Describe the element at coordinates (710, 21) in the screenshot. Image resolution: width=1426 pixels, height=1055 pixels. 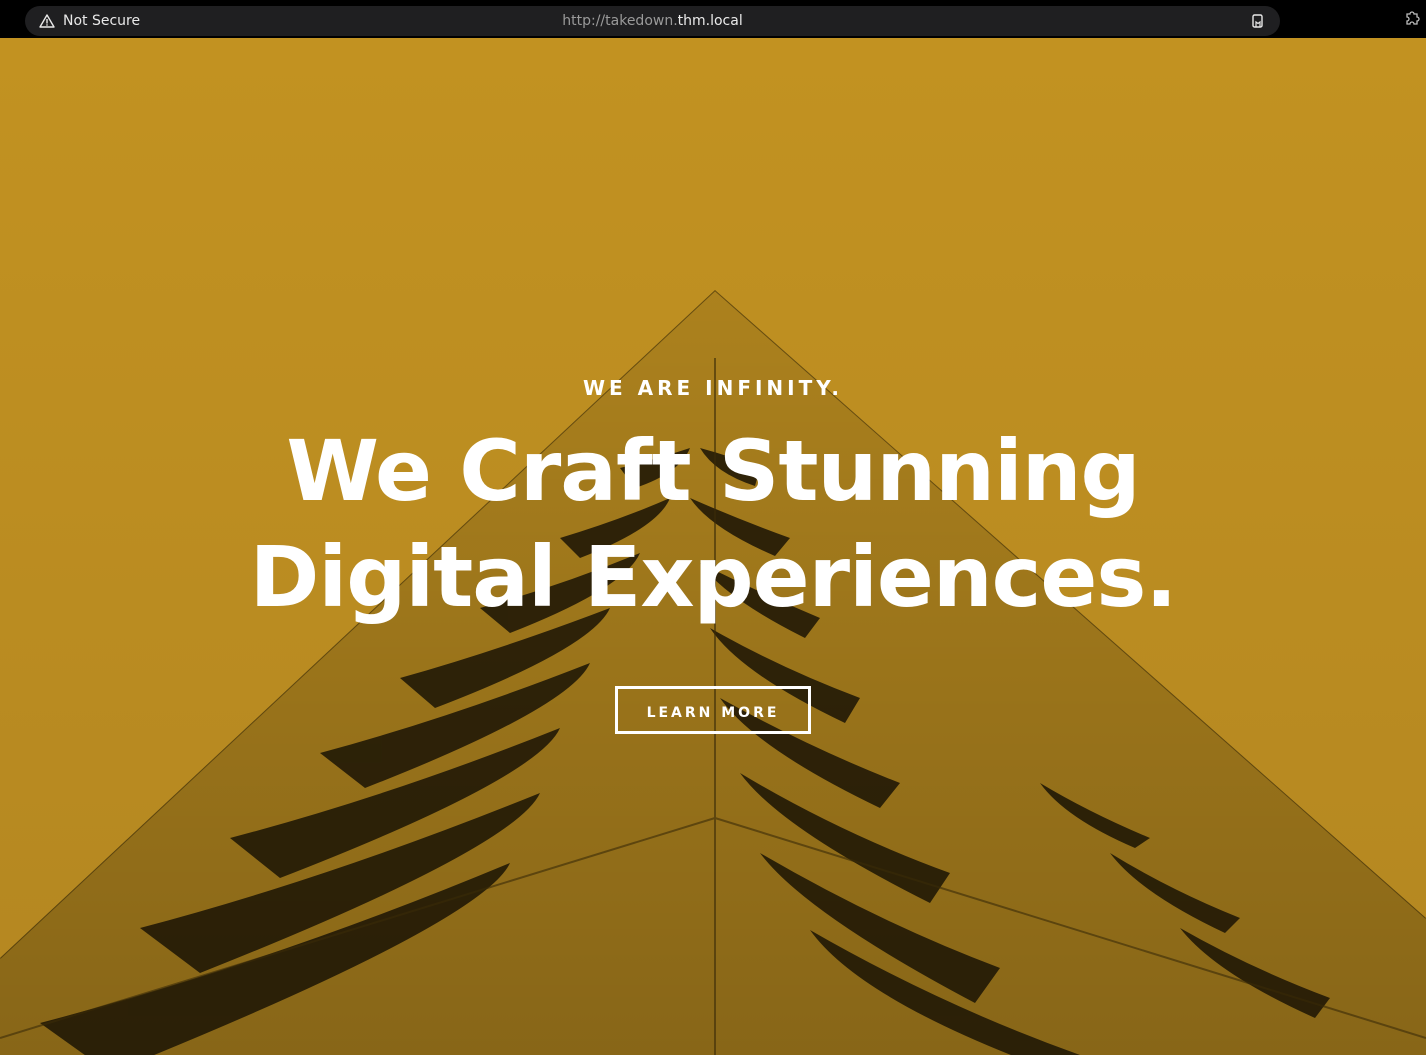
I see `url-domain: thm.local` at that location.